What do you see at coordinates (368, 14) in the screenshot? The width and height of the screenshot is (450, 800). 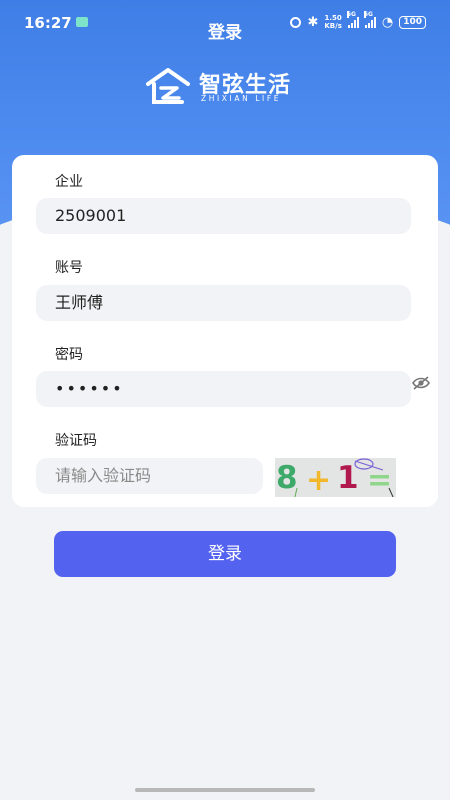 I see `signal-tag-2: 5G` at bounding box center [368, 14].